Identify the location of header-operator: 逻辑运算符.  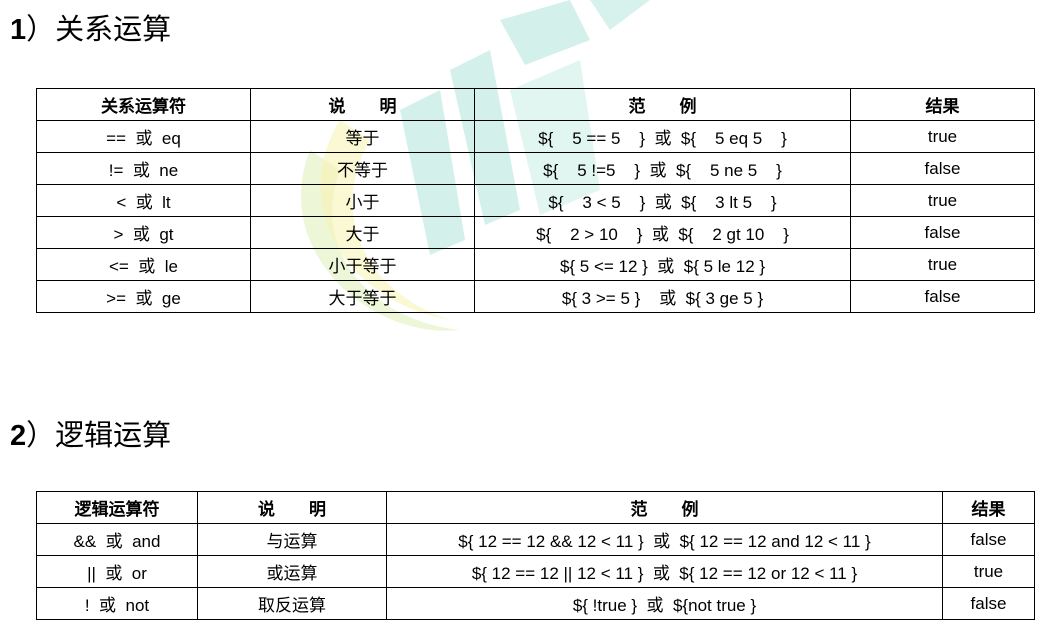
(117, 507).